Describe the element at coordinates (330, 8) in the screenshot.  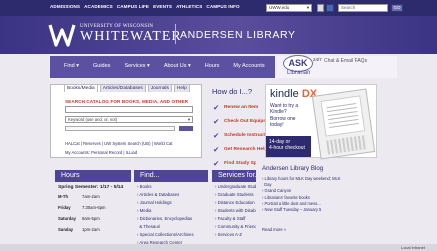
I see `search-scope-library-button` at that location.